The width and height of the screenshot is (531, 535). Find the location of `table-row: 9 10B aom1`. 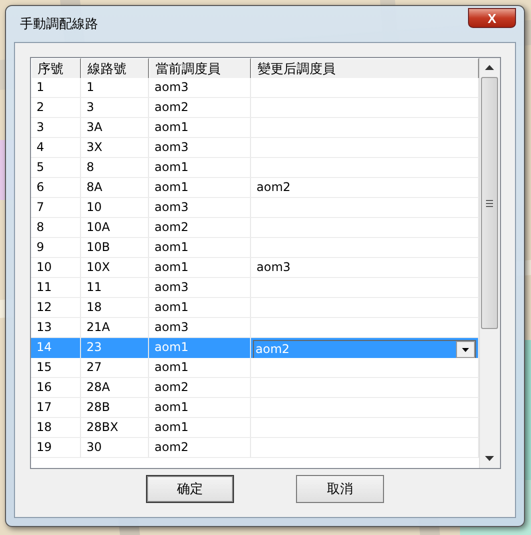

table-row: 9 10B aom1 is located at coordinates (254, 248).